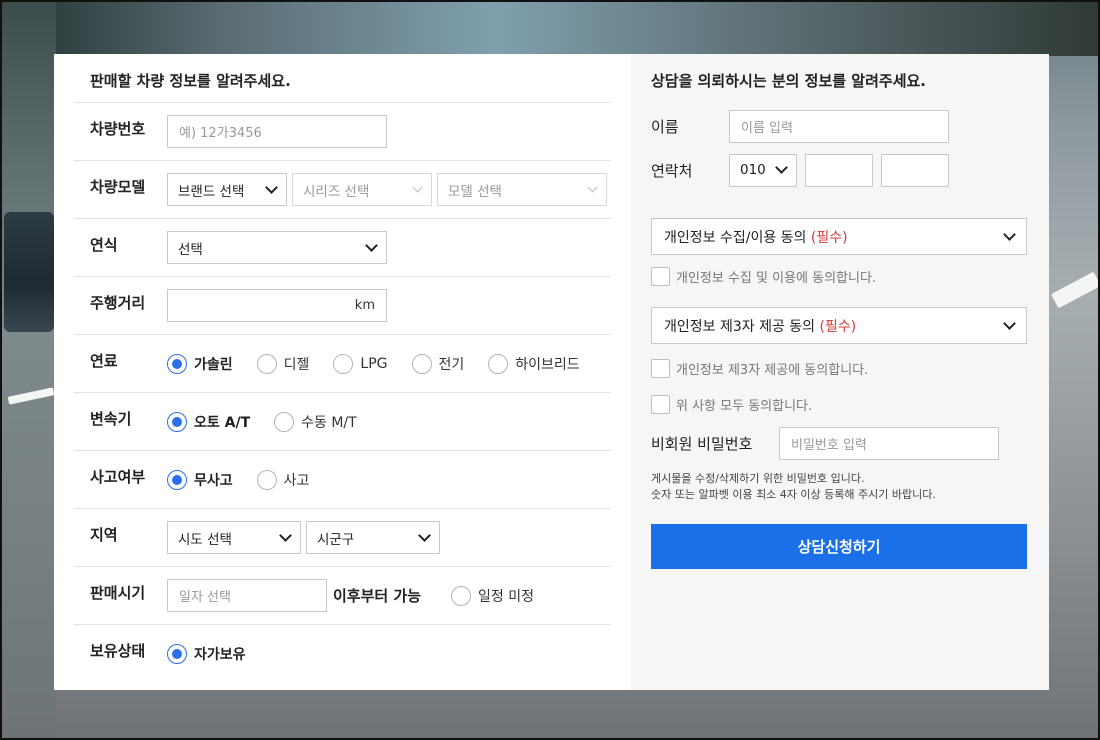 The image size is (1100, 740). I want to click on submit-consultation-button: 상담신청하기, so click(839, 546).